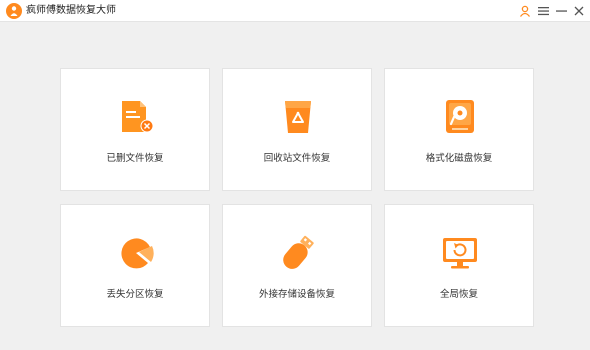 This screenshot has width=590, height=350. What do you see at coordinates (14, 11) in the screenshot?
I see `app-logo-icon` at bounding box center [14, 11].